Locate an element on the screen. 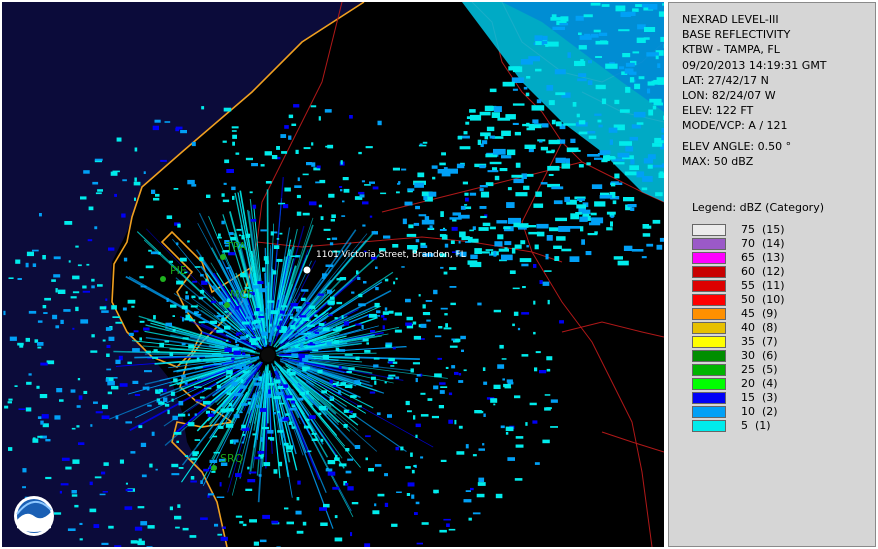 The image size is (878, 549). info-line-5: LON: 82/24/07 W is located at coordinates (729, 95).